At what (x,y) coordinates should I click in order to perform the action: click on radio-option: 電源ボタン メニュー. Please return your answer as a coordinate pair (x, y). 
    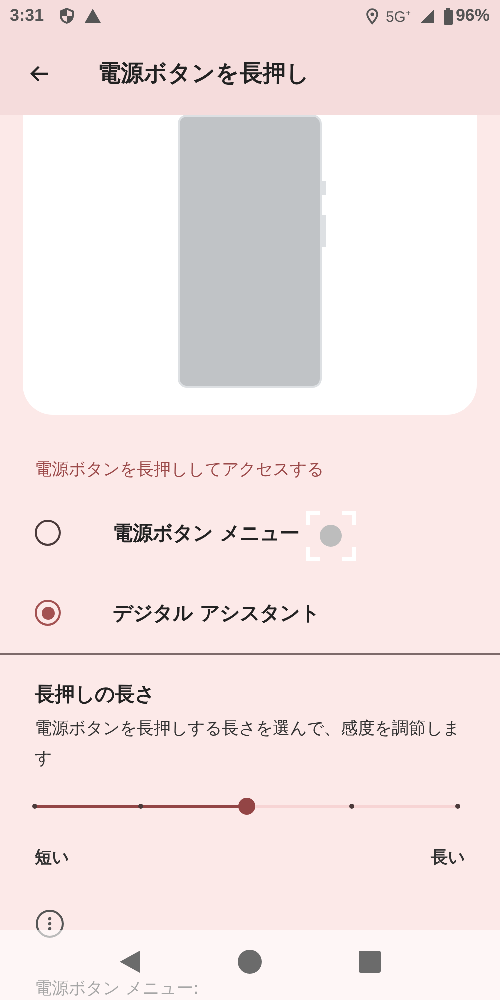
    Looking at the image, I should click on (250, 533).